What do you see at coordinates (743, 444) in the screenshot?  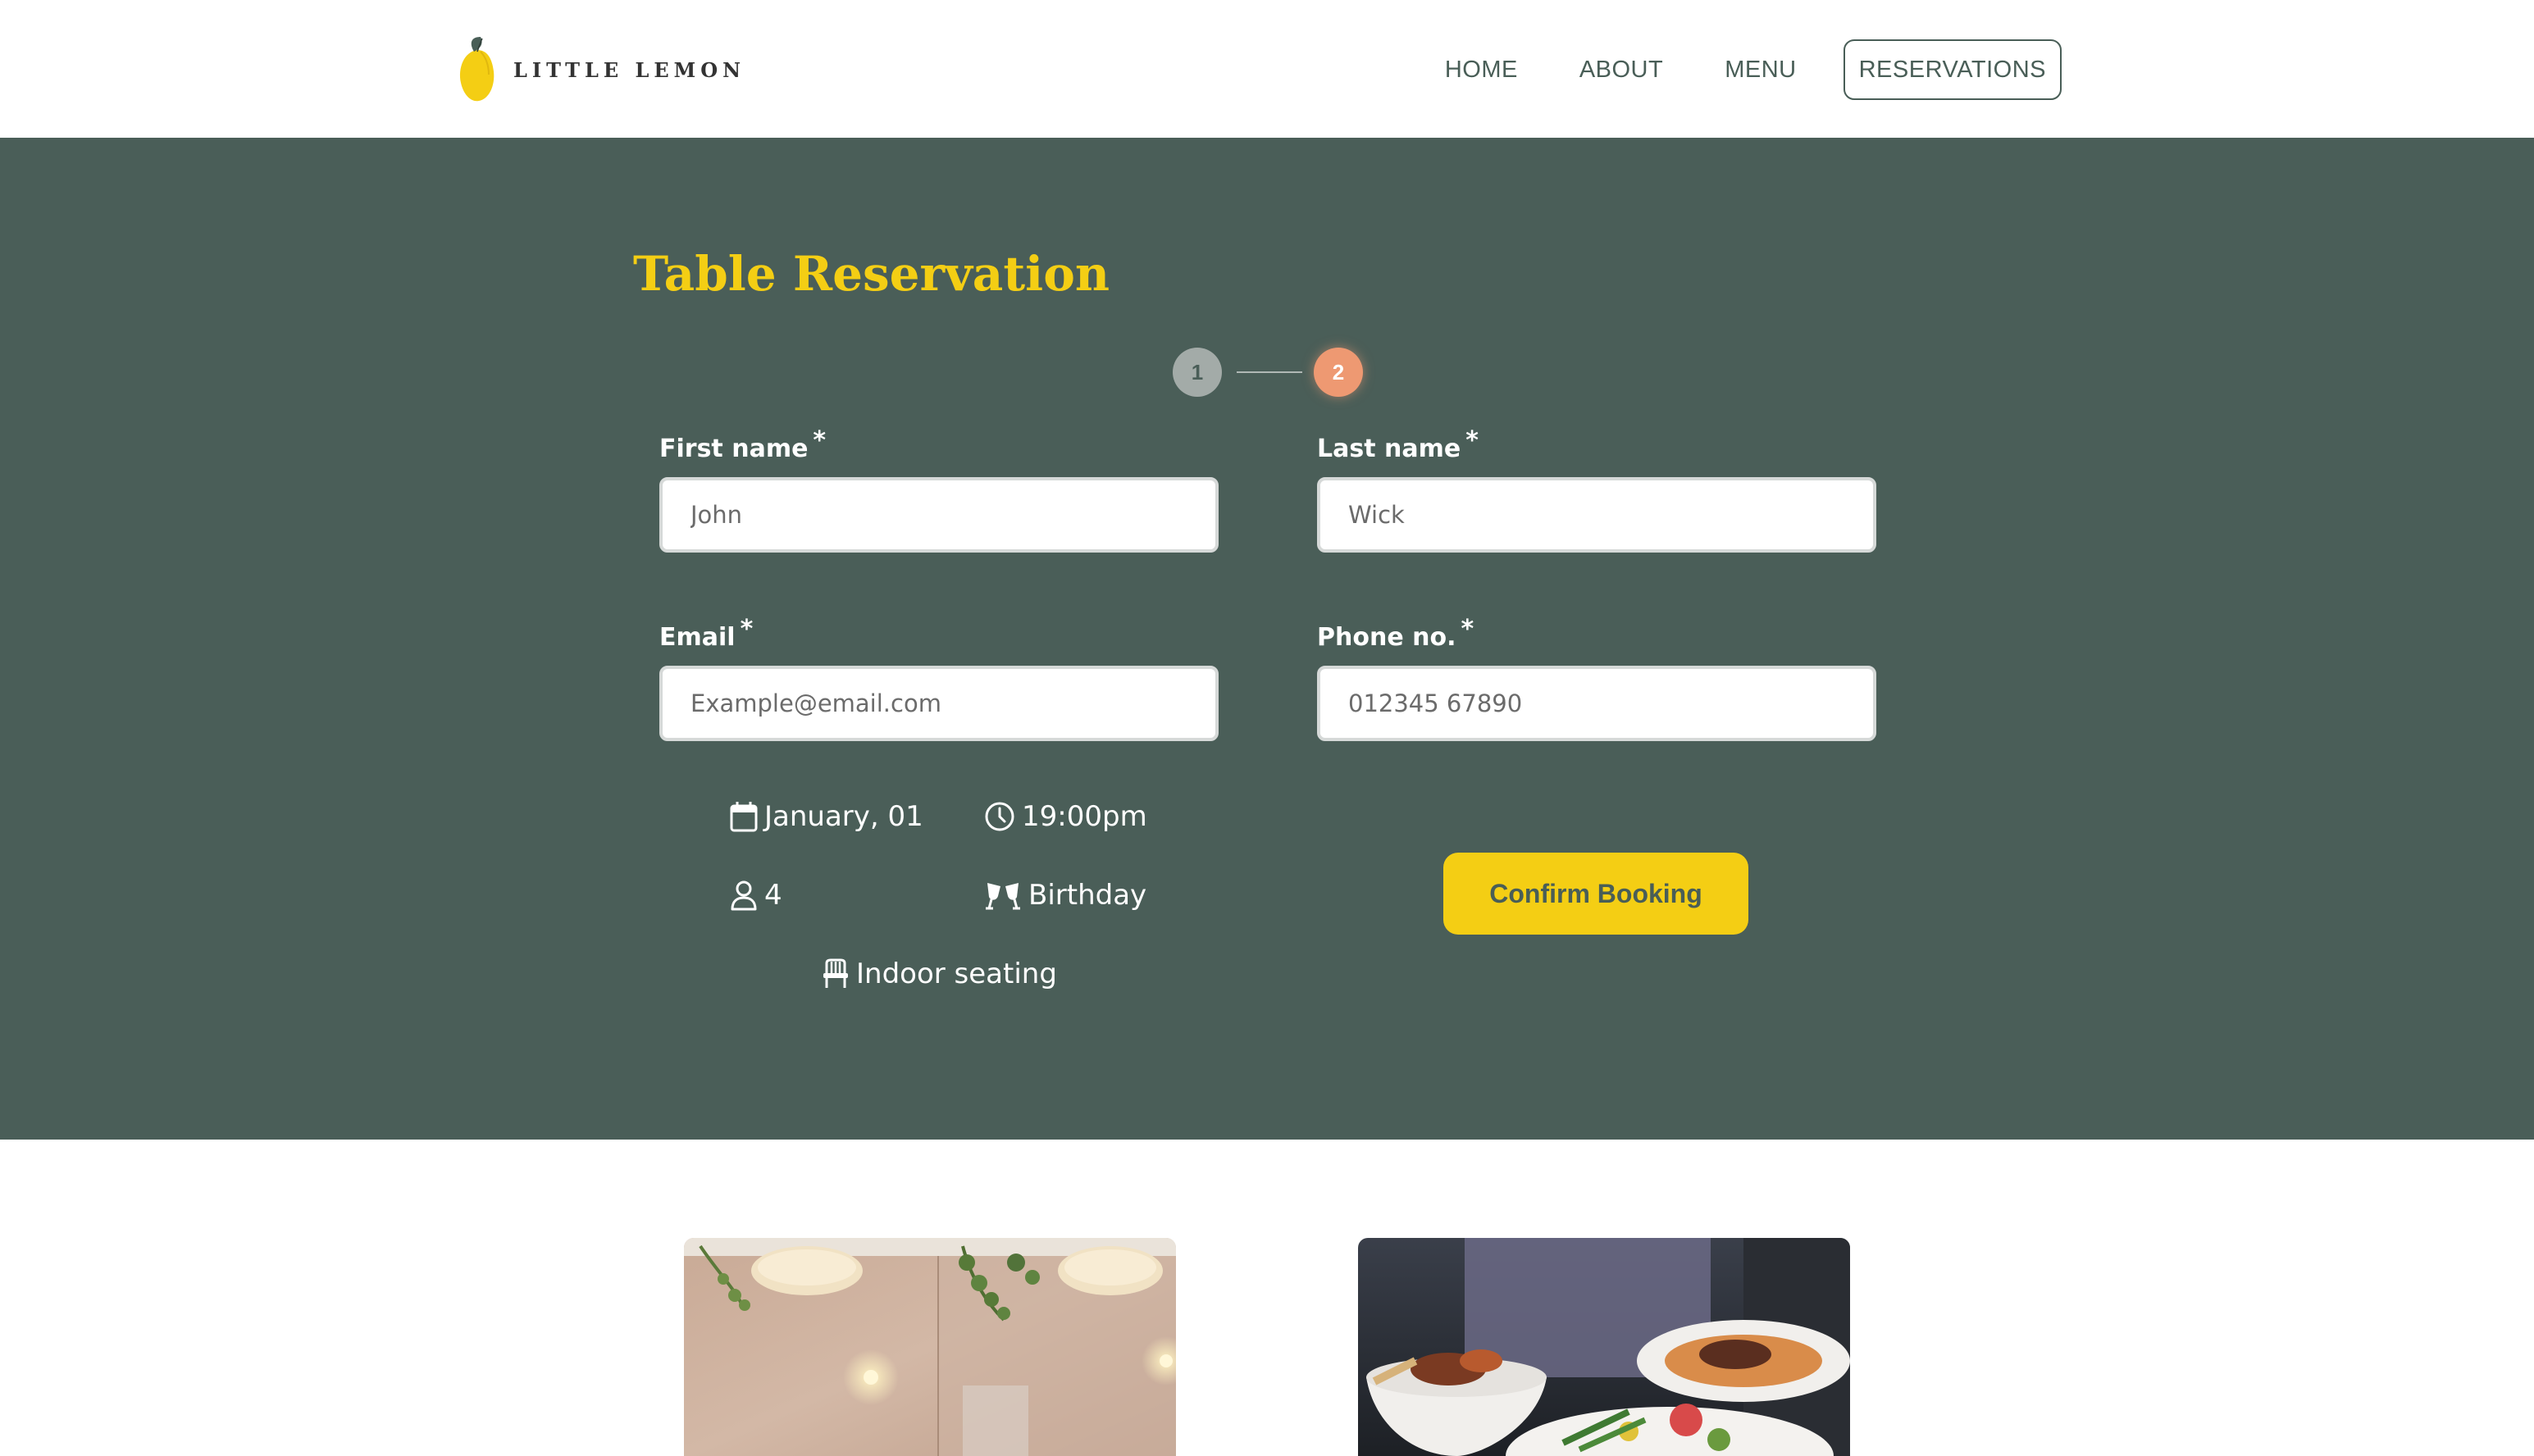 I see `first-name-label: First name *` at bounding box center [743, 444].